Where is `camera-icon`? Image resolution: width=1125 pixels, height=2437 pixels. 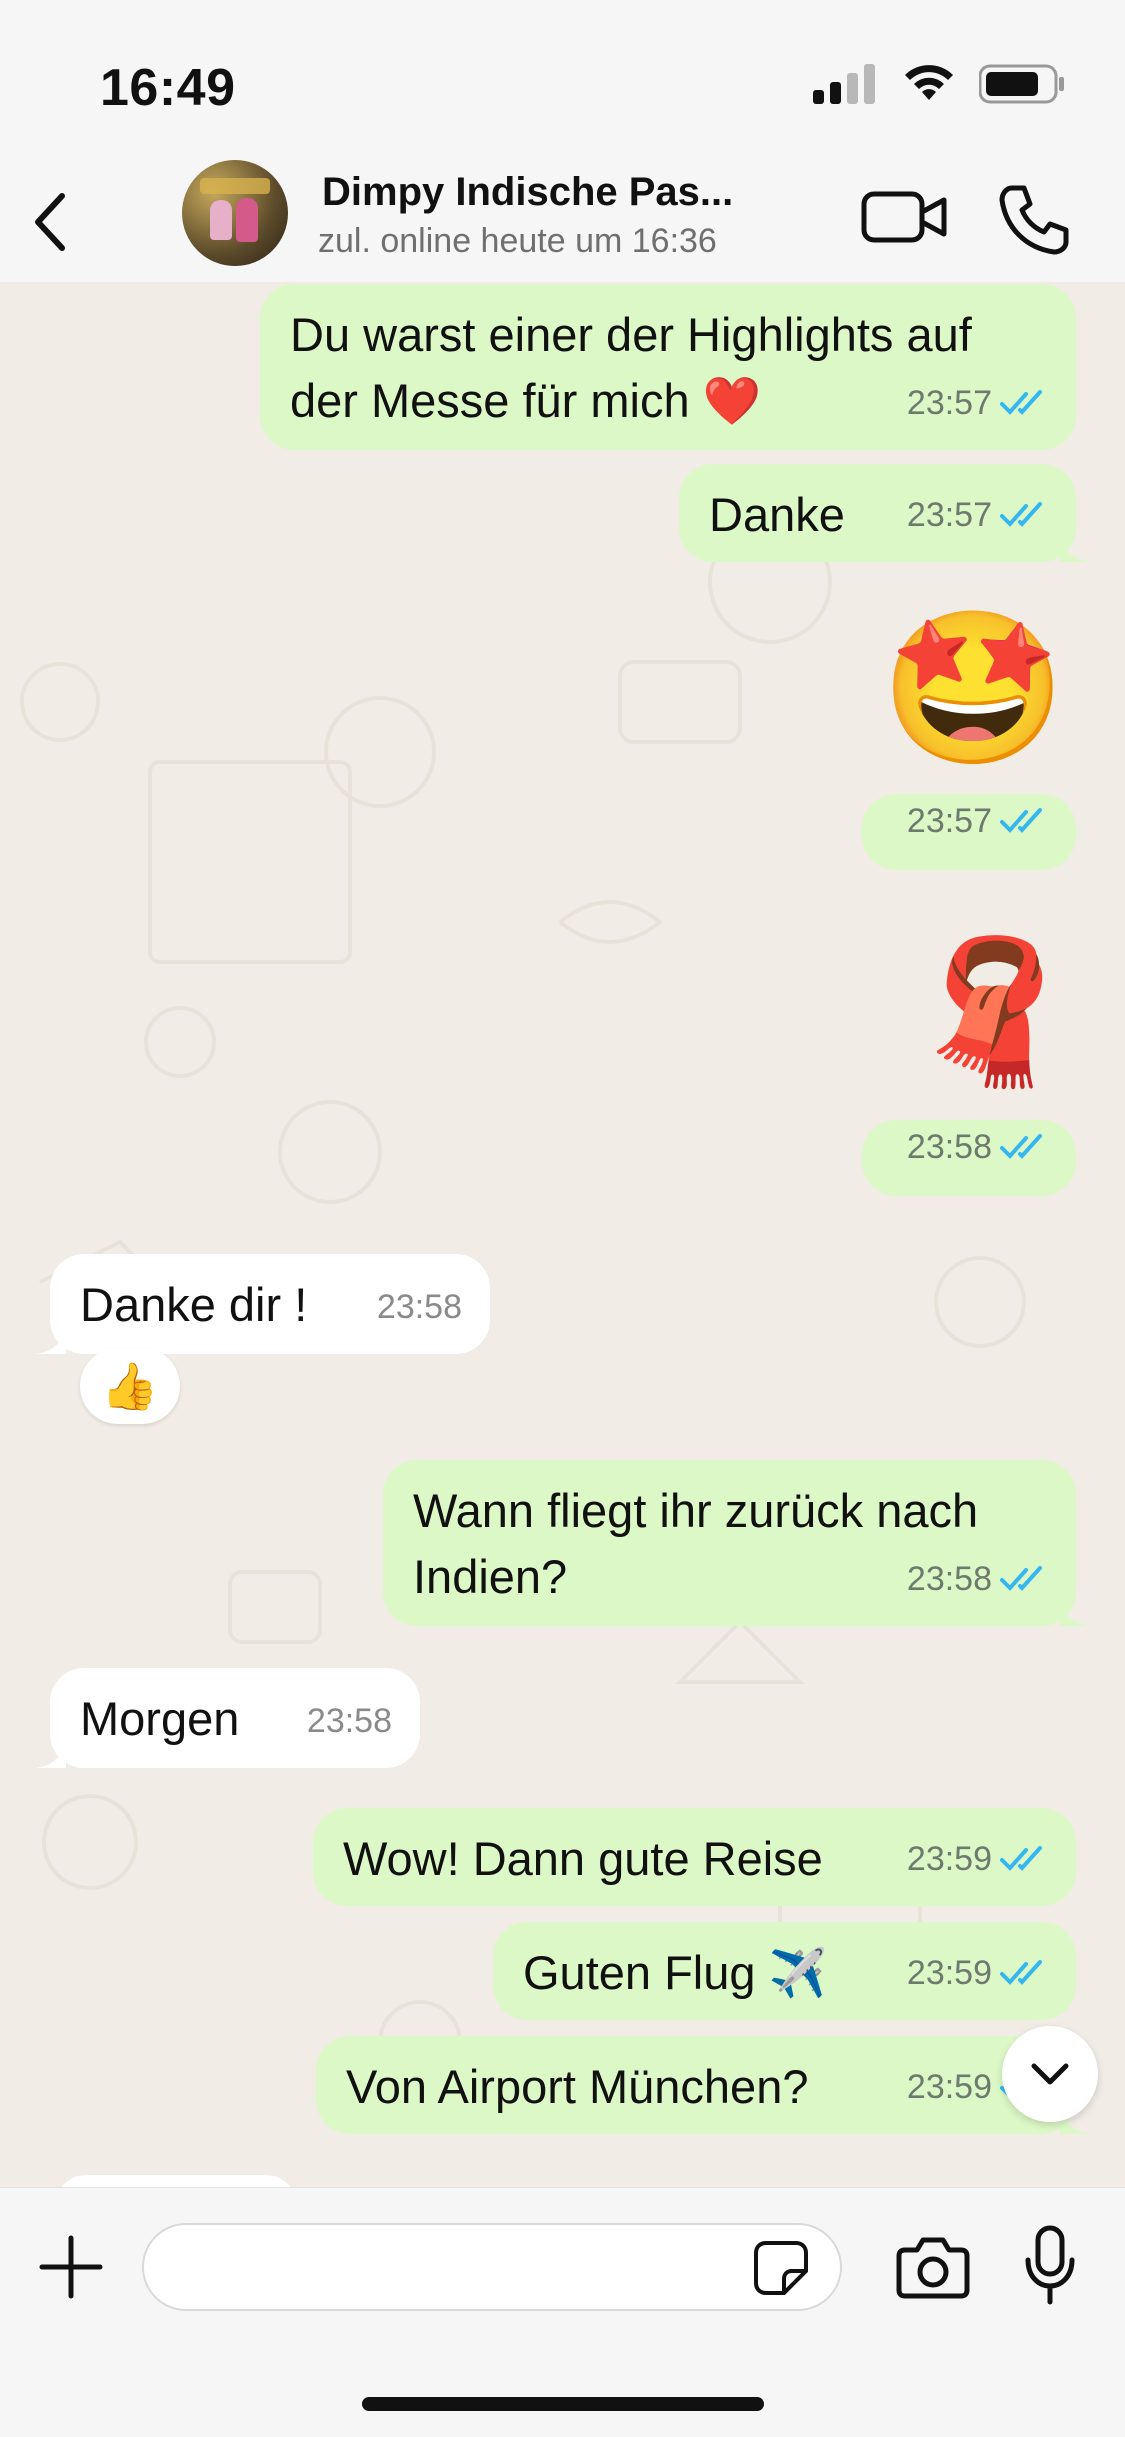
camera-icon is located at coordinates (933, 2267).